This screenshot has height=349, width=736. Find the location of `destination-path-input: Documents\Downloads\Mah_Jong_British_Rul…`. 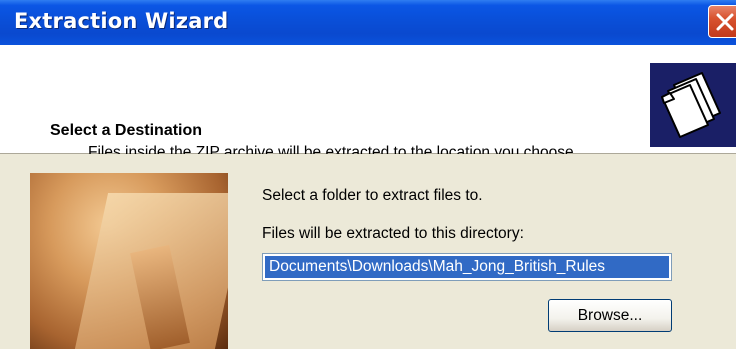

destination-path-input: Documents\Downloads\Mah_Jong_British_Rul… is located at coordinates (467, 267).